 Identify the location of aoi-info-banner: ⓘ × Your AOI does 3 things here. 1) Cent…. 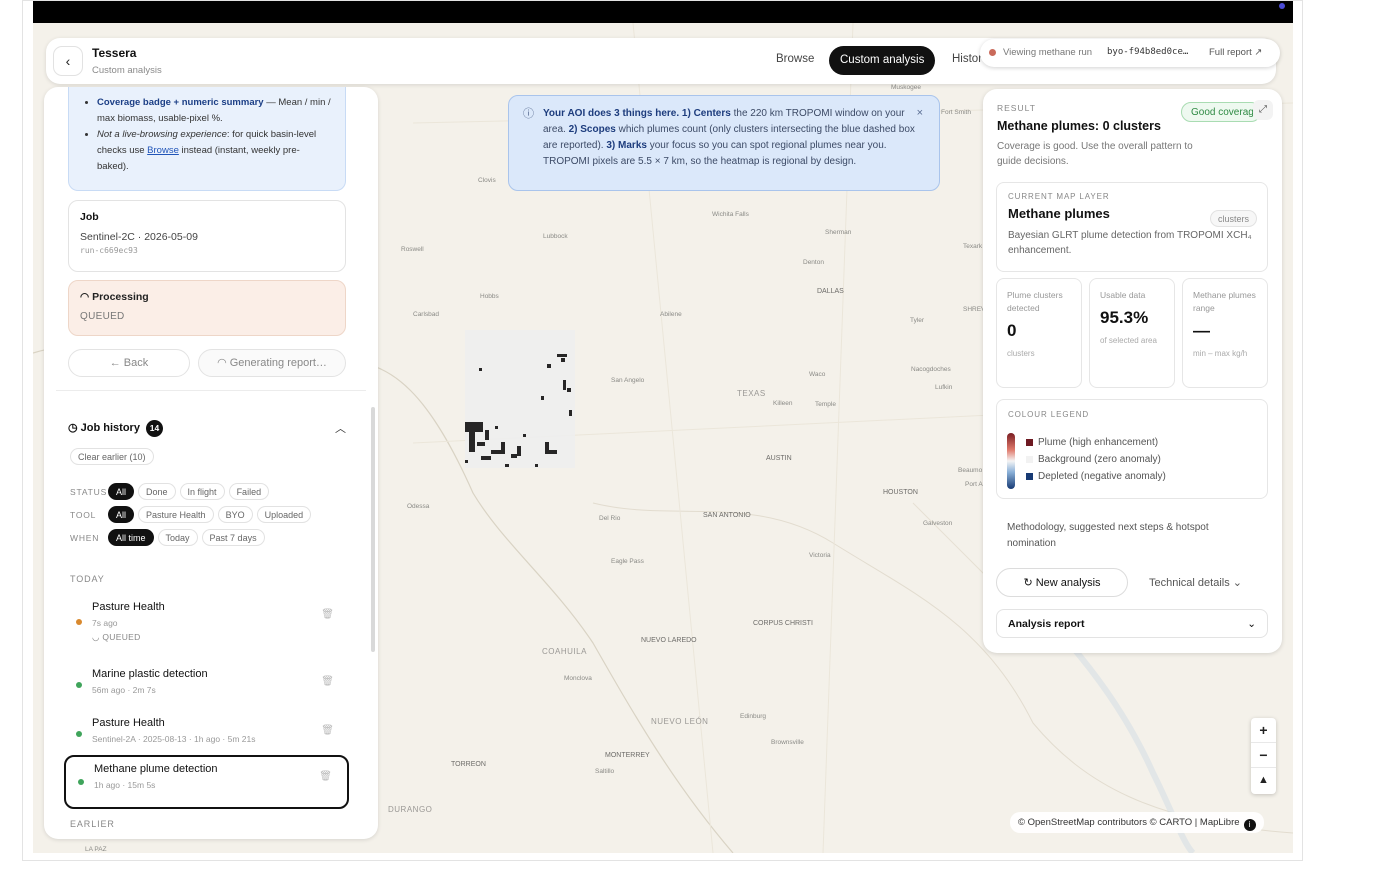
(724, 143).